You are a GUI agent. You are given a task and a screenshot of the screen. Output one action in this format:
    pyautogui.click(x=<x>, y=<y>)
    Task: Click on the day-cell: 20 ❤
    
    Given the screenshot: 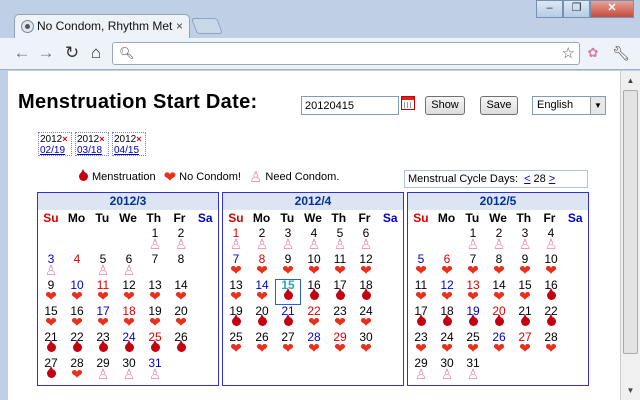 What is the action you would take?
    pyautogui.click(x=181, y=318)
    